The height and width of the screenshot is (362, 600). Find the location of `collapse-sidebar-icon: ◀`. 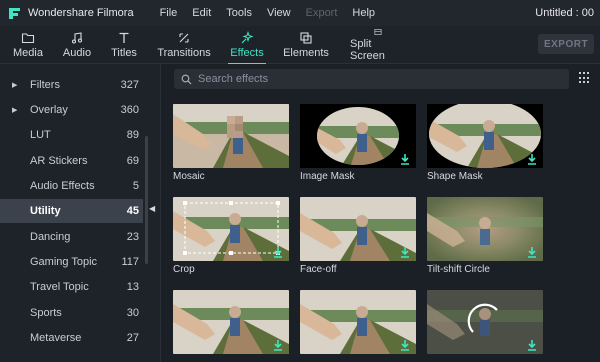

collapse-sidebar-icon: ◀ is located at coordinates (152, 208).